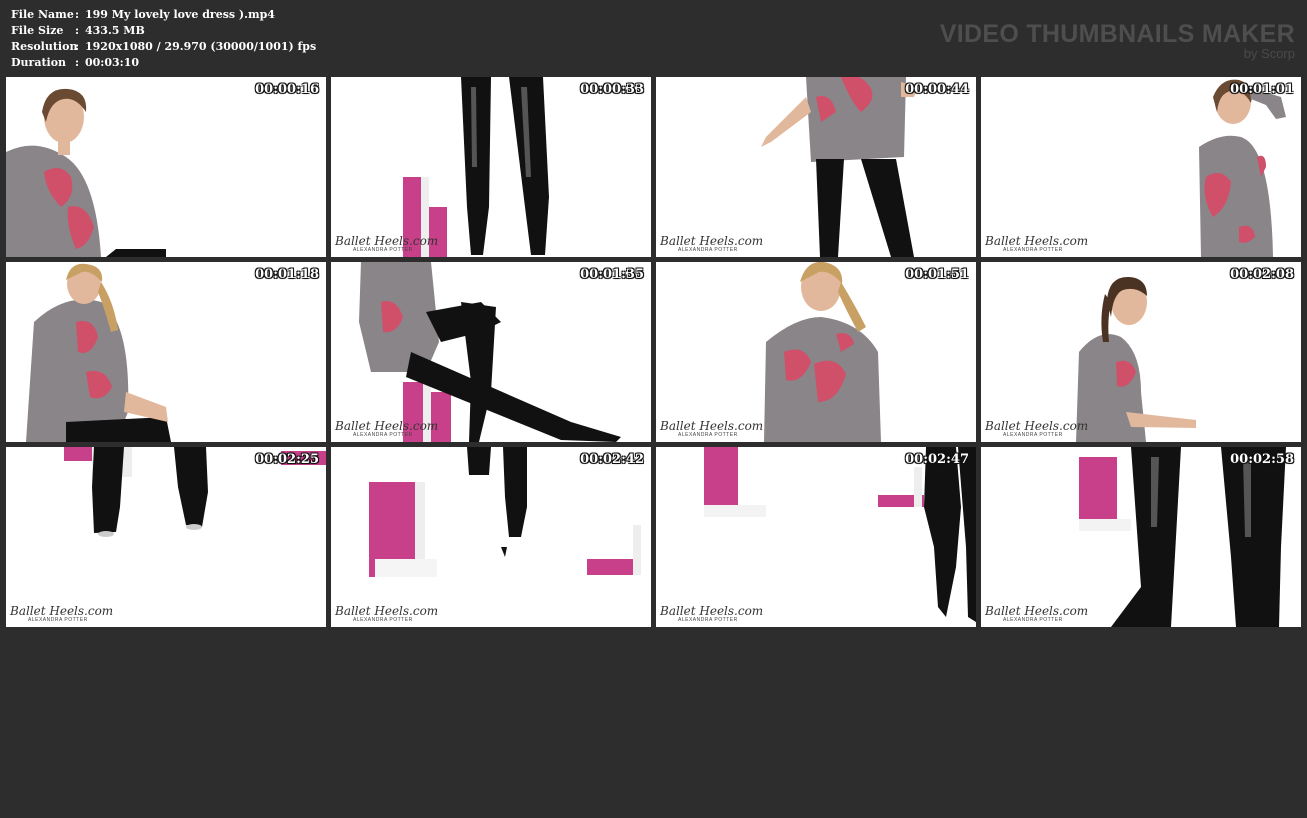  I want to click on info-row-duration: Duration : 00:03:10, so click(163, 63).